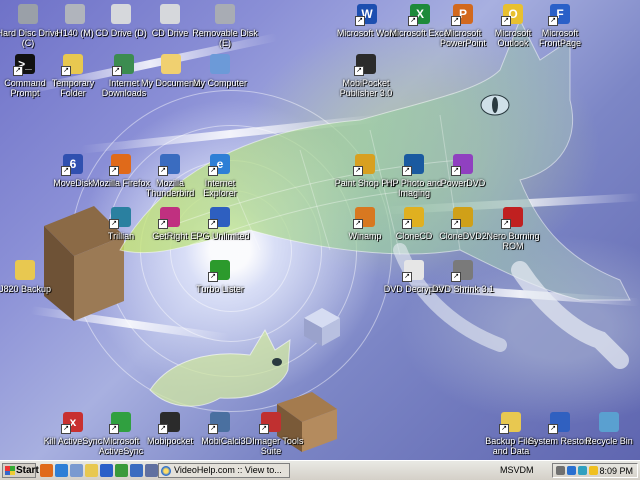  Describe the element at coordinates (513, 217) in the screenshot. I see `nero-burning-rom-icon: ↗` at that location.